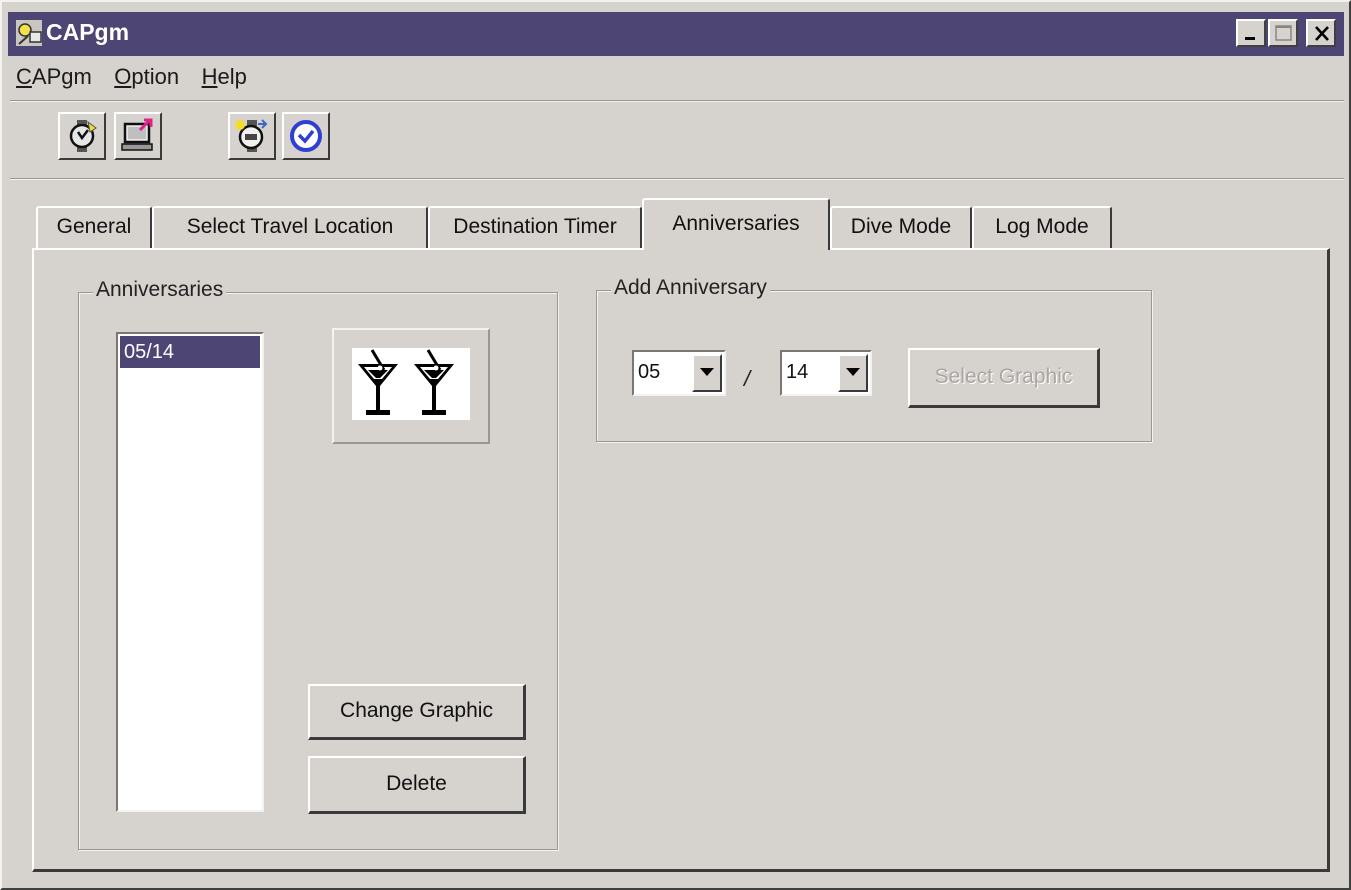  I want to click on graphic-preview, so click(411, 386).